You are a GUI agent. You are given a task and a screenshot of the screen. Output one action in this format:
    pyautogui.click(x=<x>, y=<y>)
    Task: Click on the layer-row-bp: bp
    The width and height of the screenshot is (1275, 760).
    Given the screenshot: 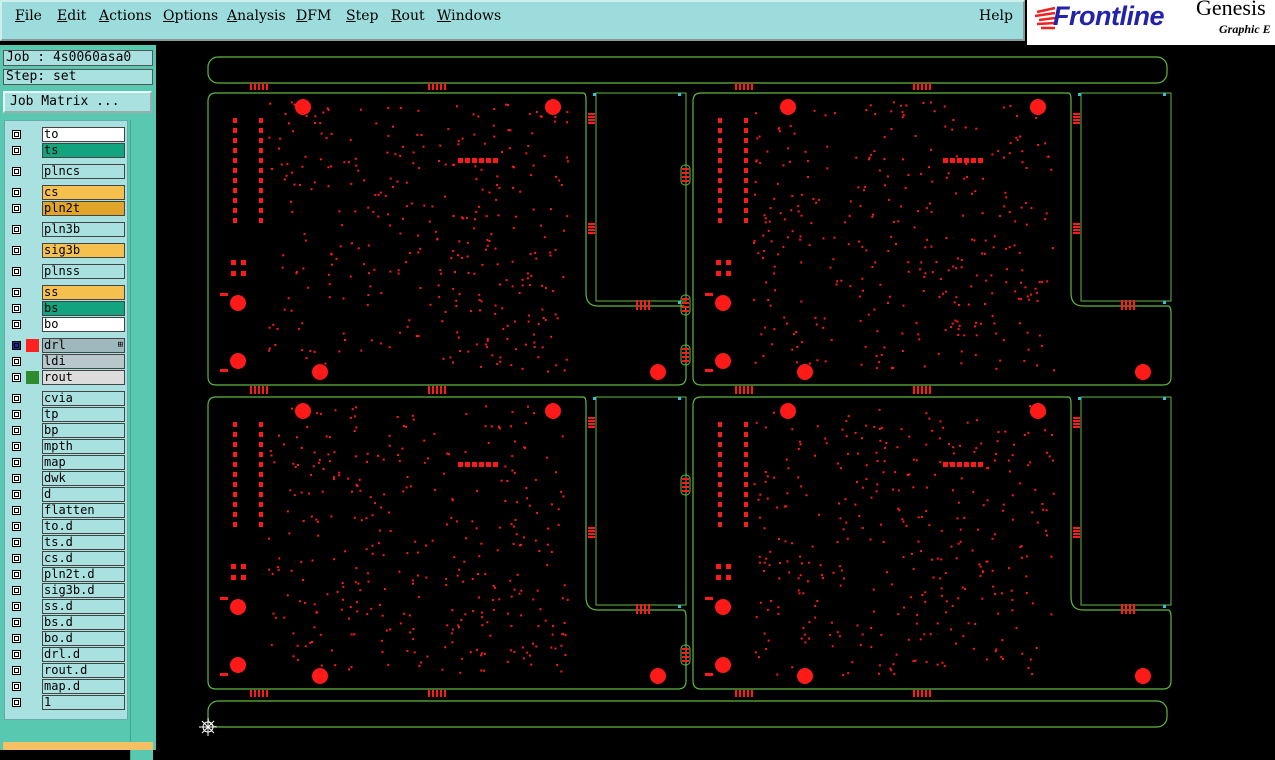 What is the action you would take?
    pyautogui.click(x=68, y=430)
    